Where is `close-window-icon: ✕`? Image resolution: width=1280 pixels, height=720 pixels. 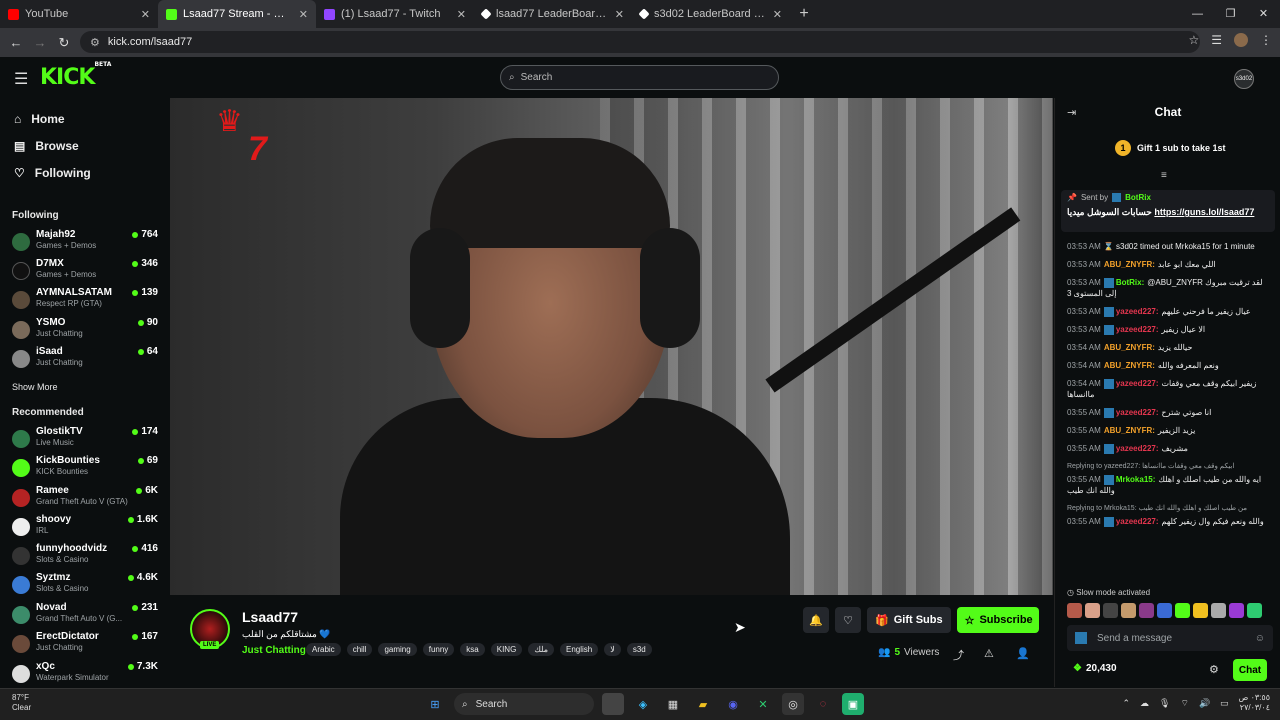 close-window-icon: ✕ is located at coordinates (1263, 14).